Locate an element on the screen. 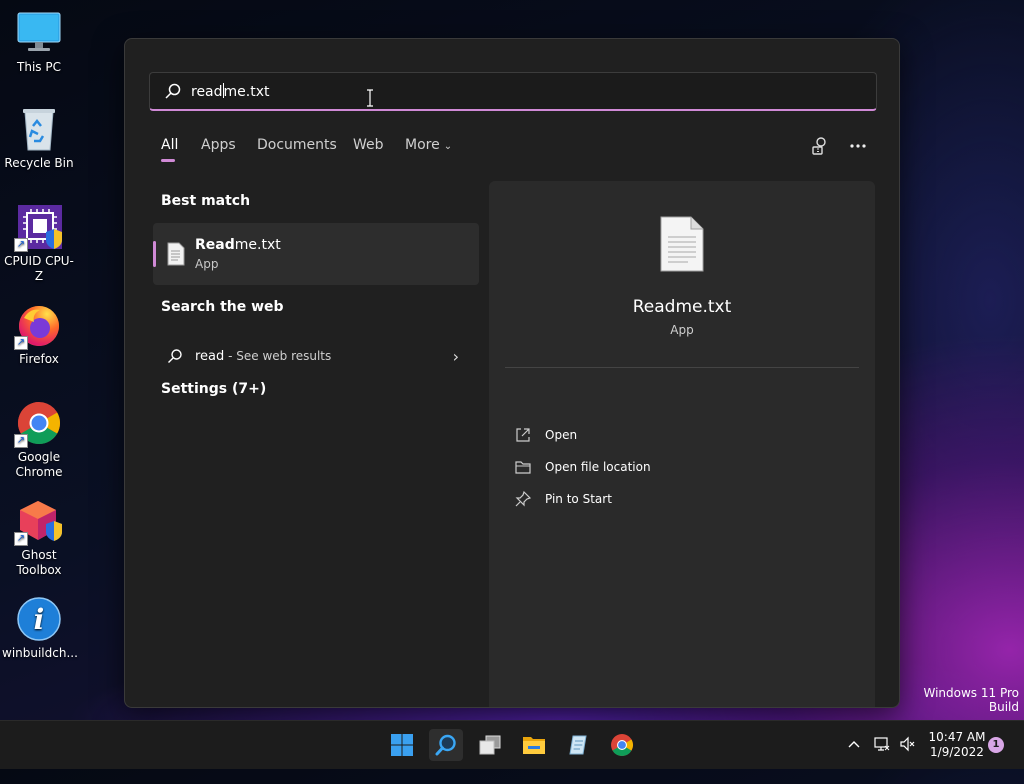 Image resolution: width=1024 pixels, height=784 pixels. recycle-bin-icon is located at coordinates (39, 129).